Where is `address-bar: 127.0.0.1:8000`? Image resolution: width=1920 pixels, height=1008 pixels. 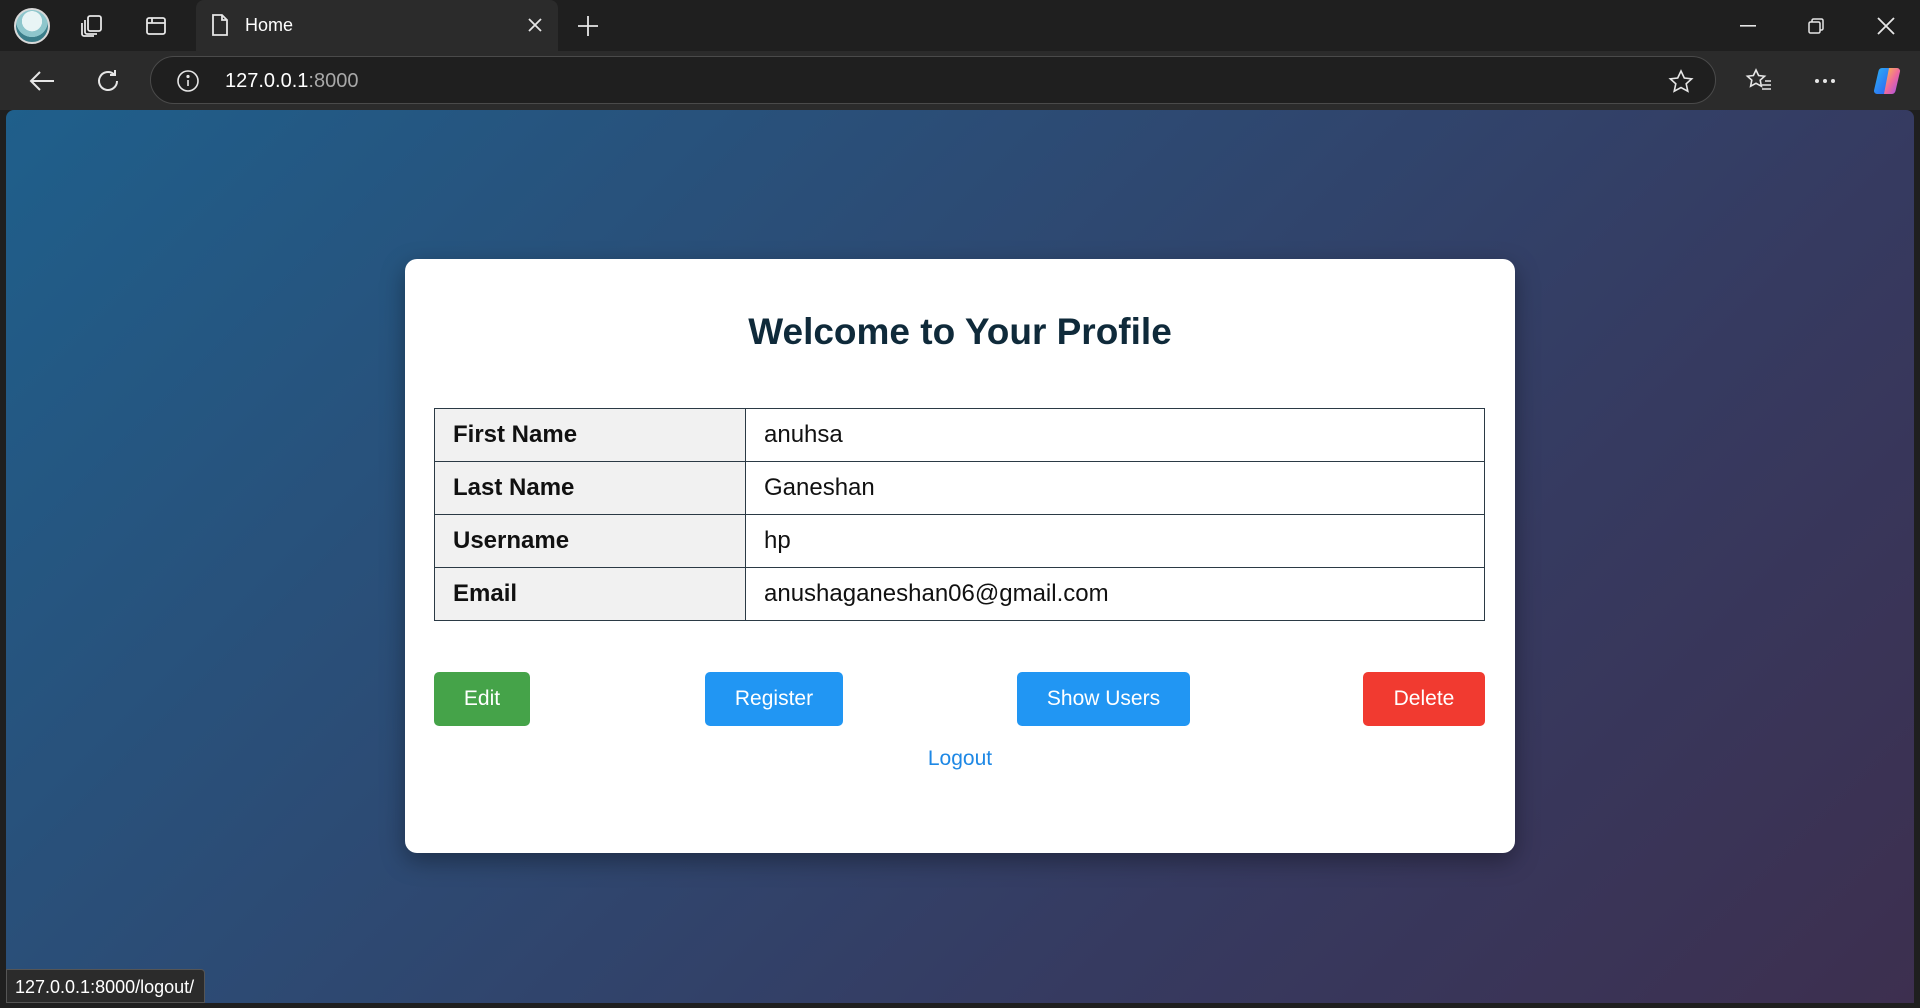
address-bar: 127.0.0.1:8000 is located at coordinates (960, 80).